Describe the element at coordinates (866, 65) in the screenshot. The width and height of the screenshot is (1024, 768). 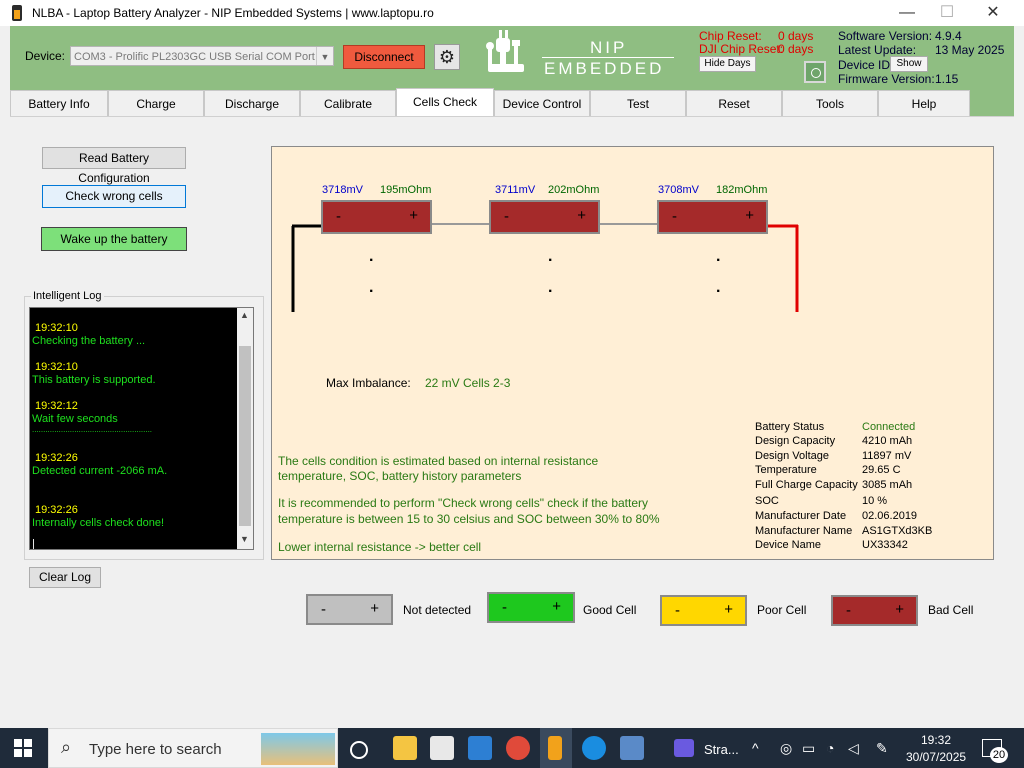
I see `device-id-label: Device ID:` at that location.